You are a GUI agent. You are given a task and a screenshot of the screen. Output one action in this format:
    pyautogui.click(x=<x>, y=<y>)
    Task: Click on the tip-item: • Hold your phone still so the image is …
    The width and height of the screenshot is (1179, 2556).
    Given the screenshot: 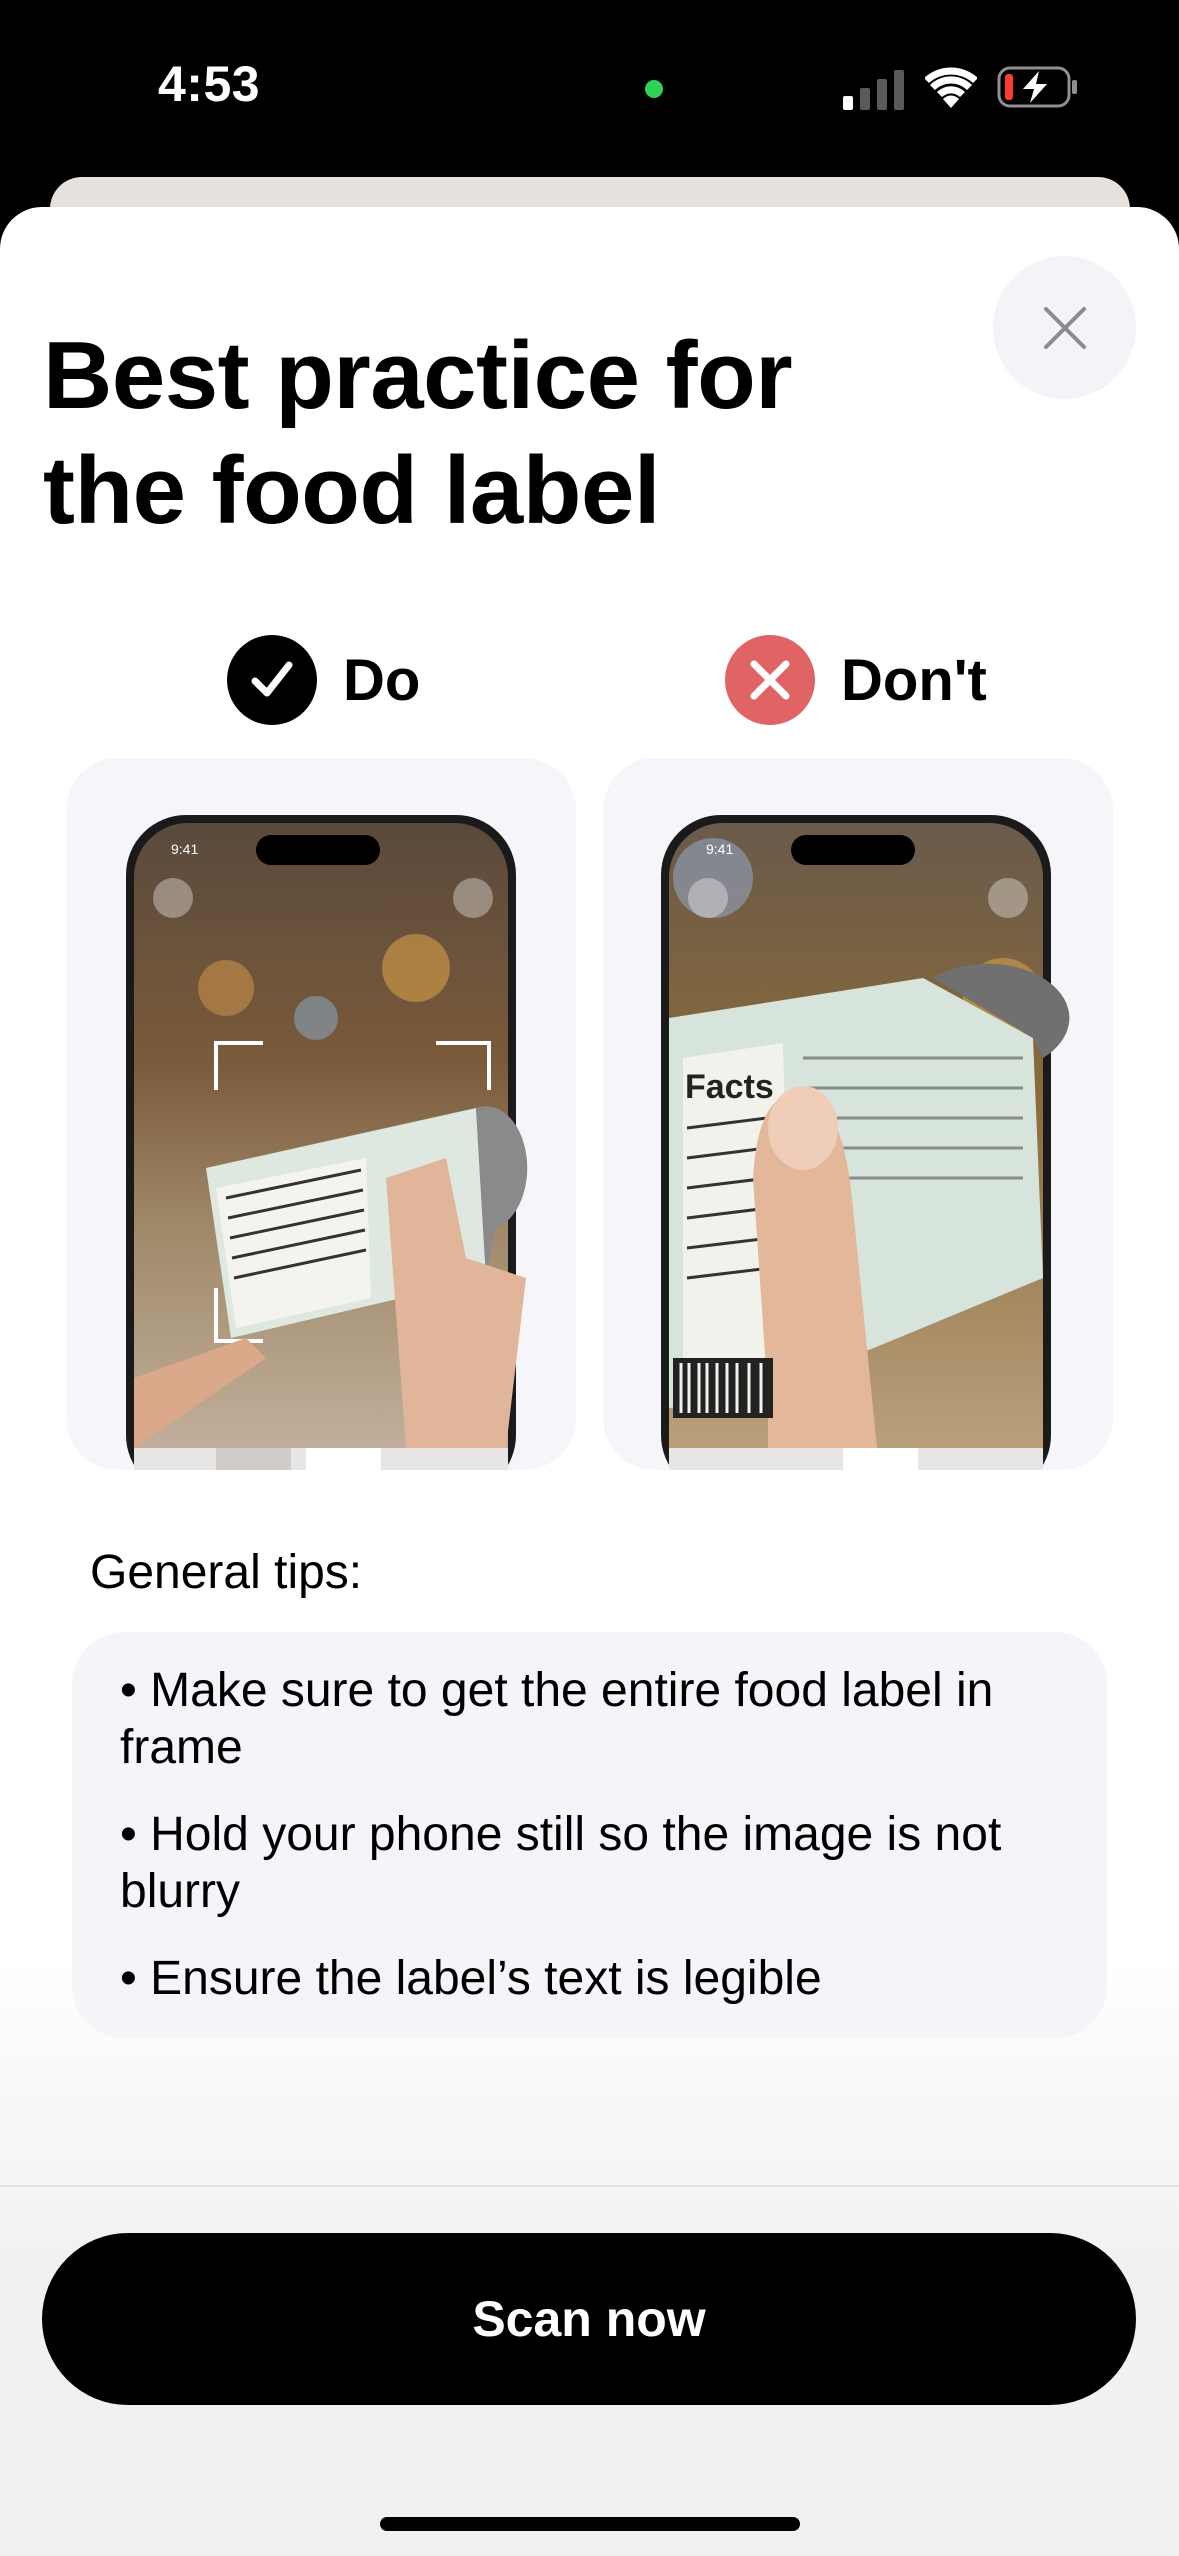 What is the action you would take?
    pyautogui.click(x=561, y=1863)
    